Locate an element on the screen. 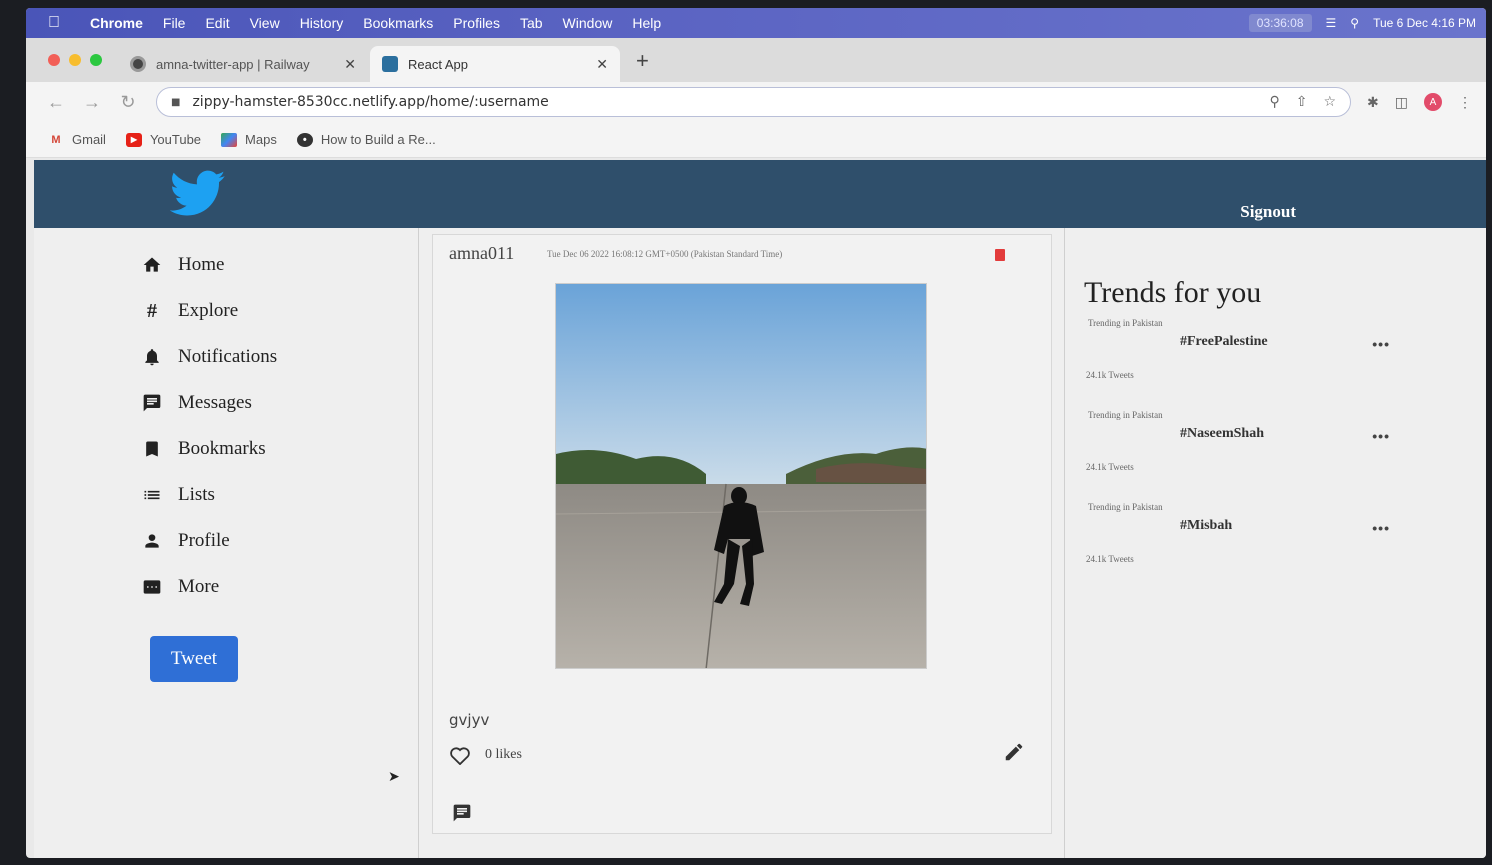 The width and height of the screenshot is (1492, 865). extensions-icon: ✱ is located at coordinates (1373, 102).